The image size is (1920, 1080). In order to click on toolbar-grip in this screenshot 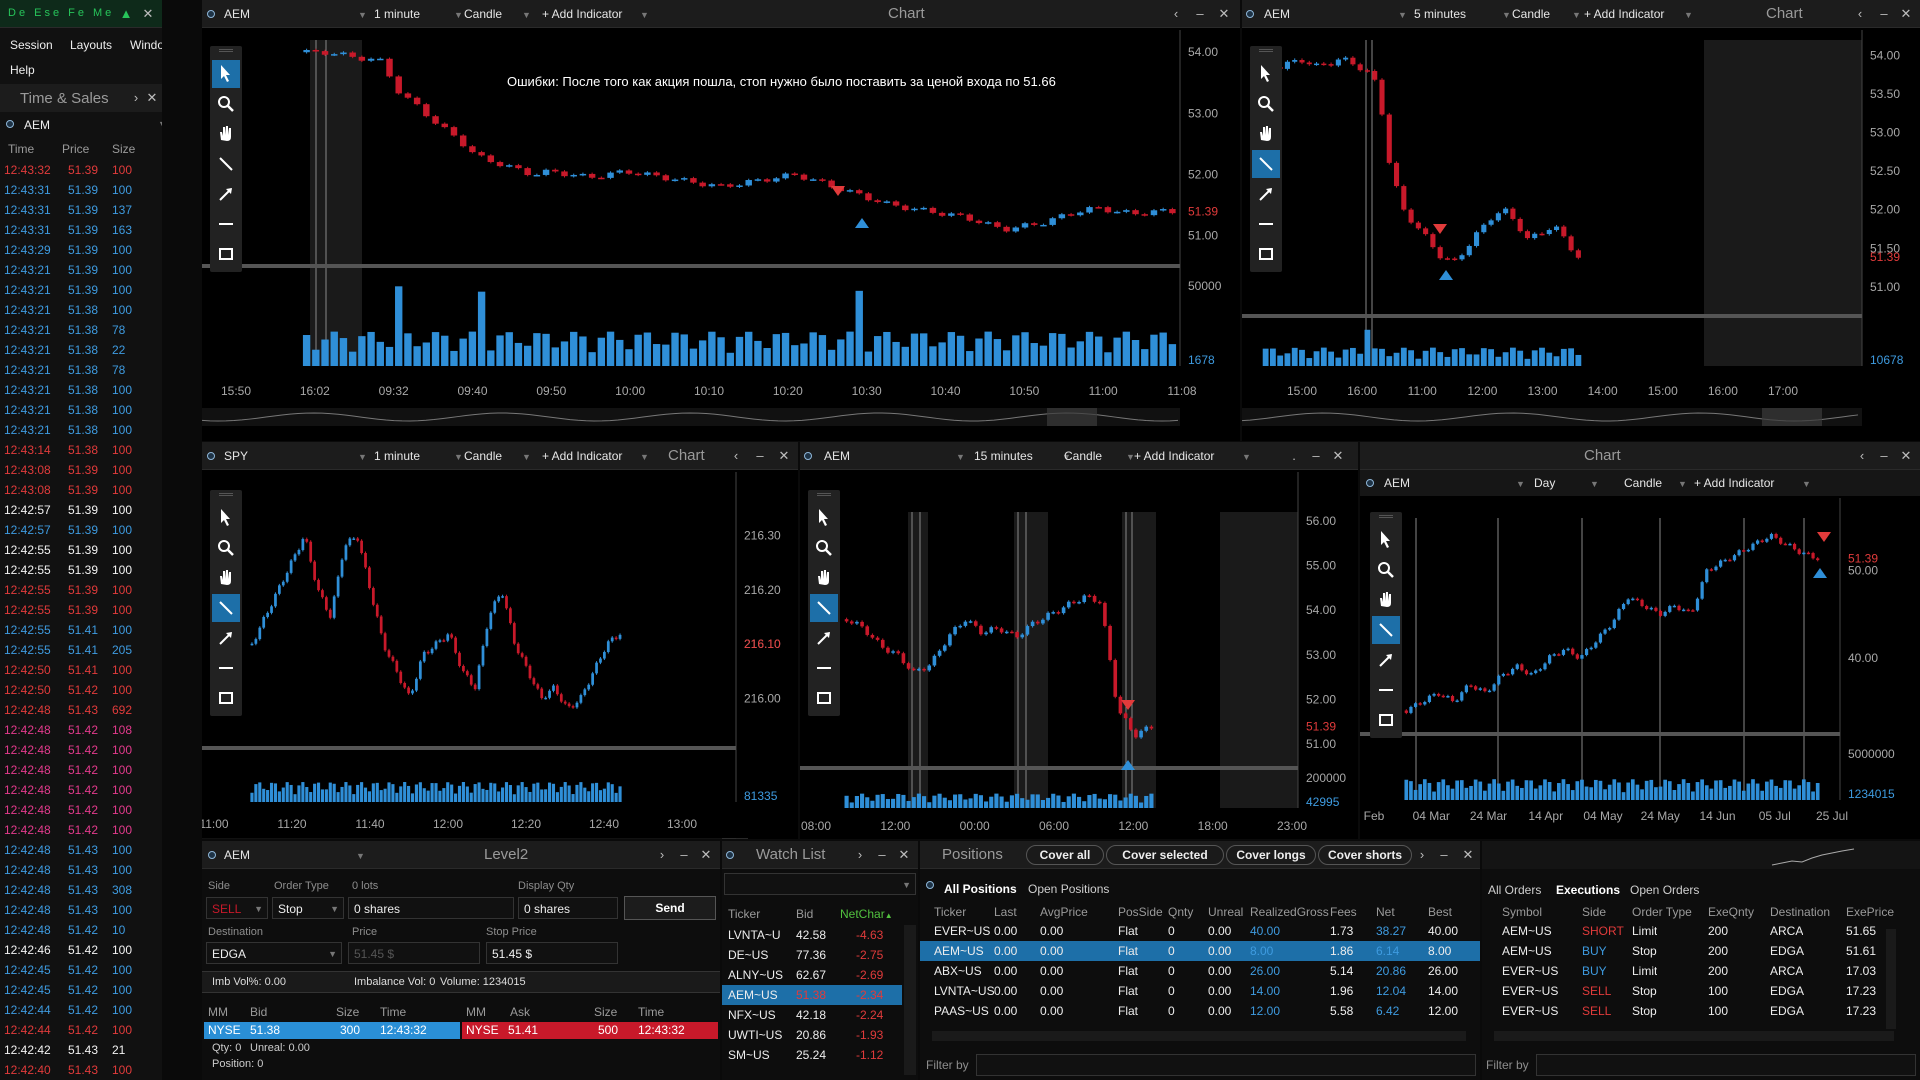, I will do `click(1386, 516)`.